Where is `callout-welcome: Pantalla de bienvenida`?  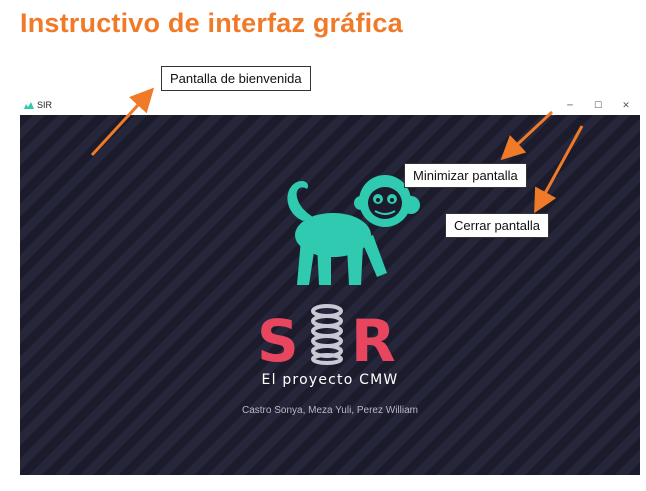 callout-welcome: Pantalla de bienvenida is located at coordinates (236, 78).